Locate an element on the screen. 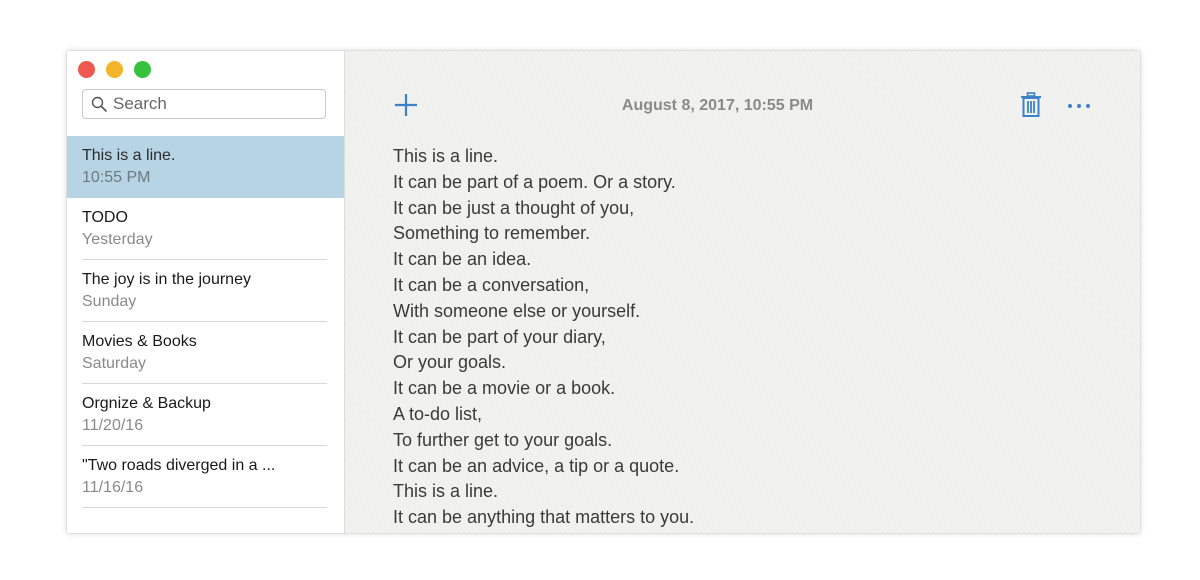 This screenshot has width=1200, height=580. note-title: The joy is in the journey is located at coordinates (166, 279).